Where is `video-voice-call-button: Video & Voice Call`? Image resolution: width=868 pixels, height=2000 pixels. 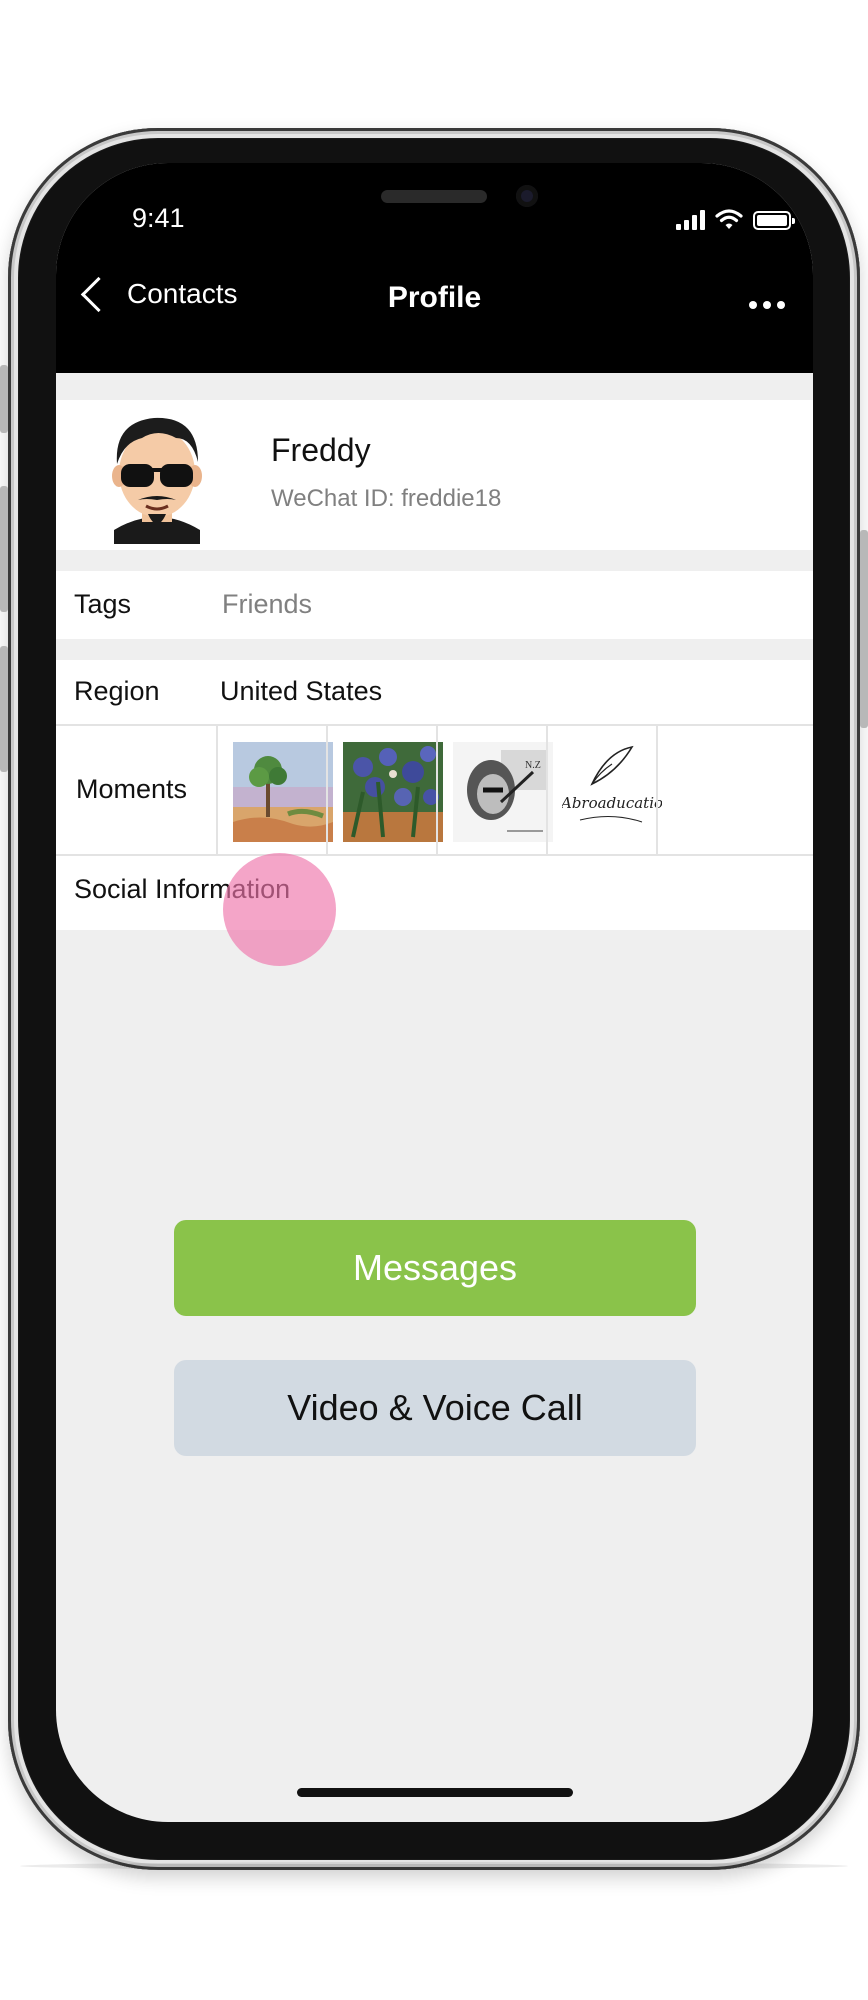
video-voice-call-button: Video & Voice Call is located at coordinates (435, 1408).